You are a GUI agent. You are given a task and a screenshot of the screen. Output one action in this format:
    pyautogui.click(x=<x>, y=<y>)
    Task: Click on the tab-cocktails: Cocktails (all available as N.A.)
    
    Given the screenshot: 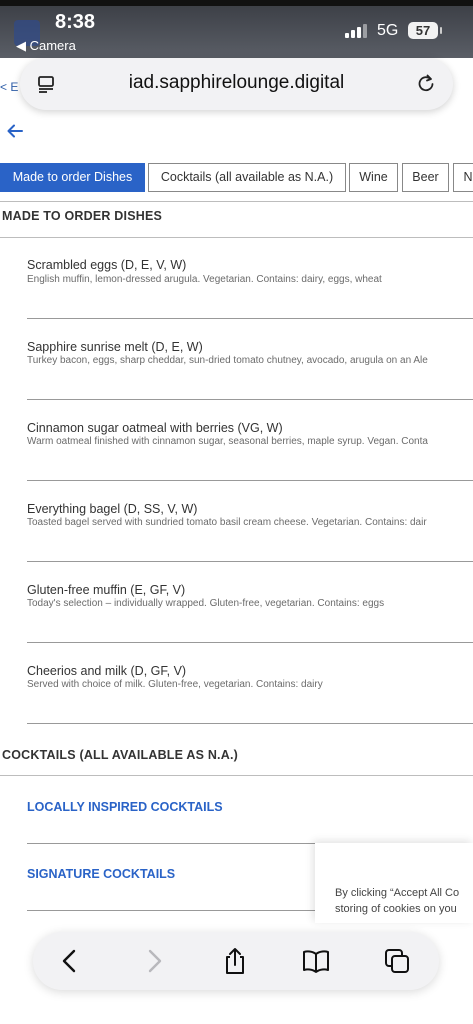 What is the action you would take?
    pyautogui.click(x=247, y=177)
    